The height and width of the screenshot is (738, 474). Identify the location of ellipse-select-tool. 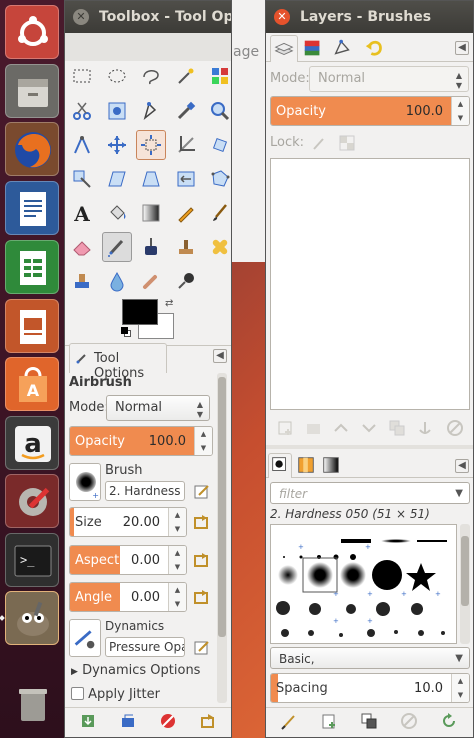
(117, 76).